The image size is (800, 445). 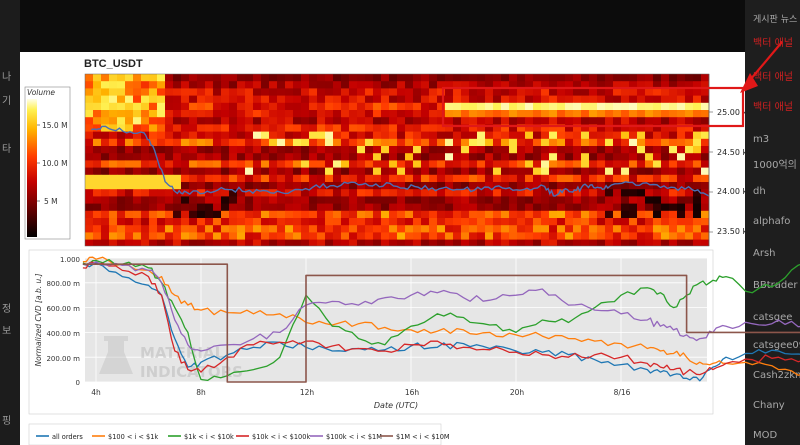 What do you see at coordinates (209, 437) in the screenshot?
I see `legend-label: $1k < i < $10k` at bounding box center [209, 437].